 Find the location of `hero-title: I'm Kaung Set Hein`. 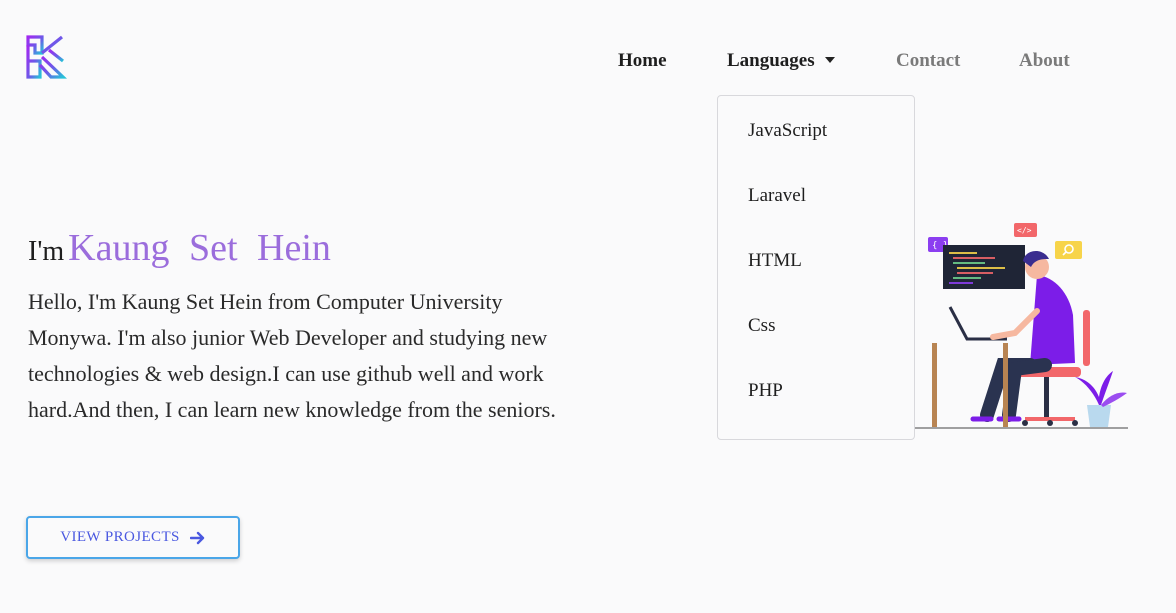

hero-title: I'm Kaung Set Hein is located at coordinates (179, 248).